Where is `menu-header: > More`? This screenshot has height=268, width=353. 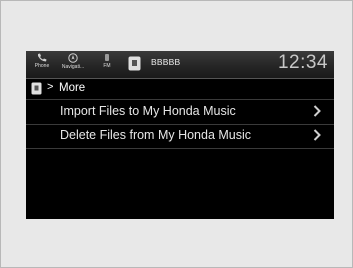
menu-header: > More is located at coordinates (180, 89).